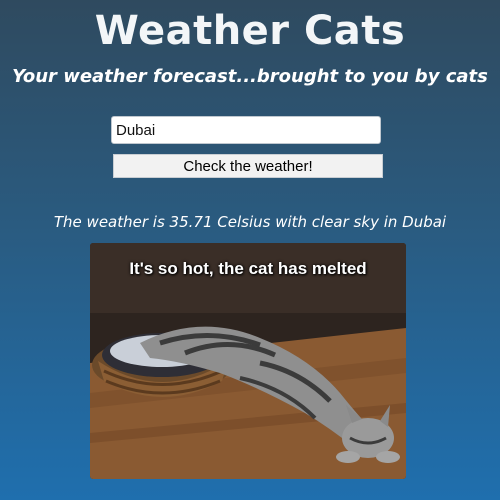  What do you see at coordinates (250, 31) in the screenshot?
I see `page-title: Weather Cats` at bounding box center [250, 31].